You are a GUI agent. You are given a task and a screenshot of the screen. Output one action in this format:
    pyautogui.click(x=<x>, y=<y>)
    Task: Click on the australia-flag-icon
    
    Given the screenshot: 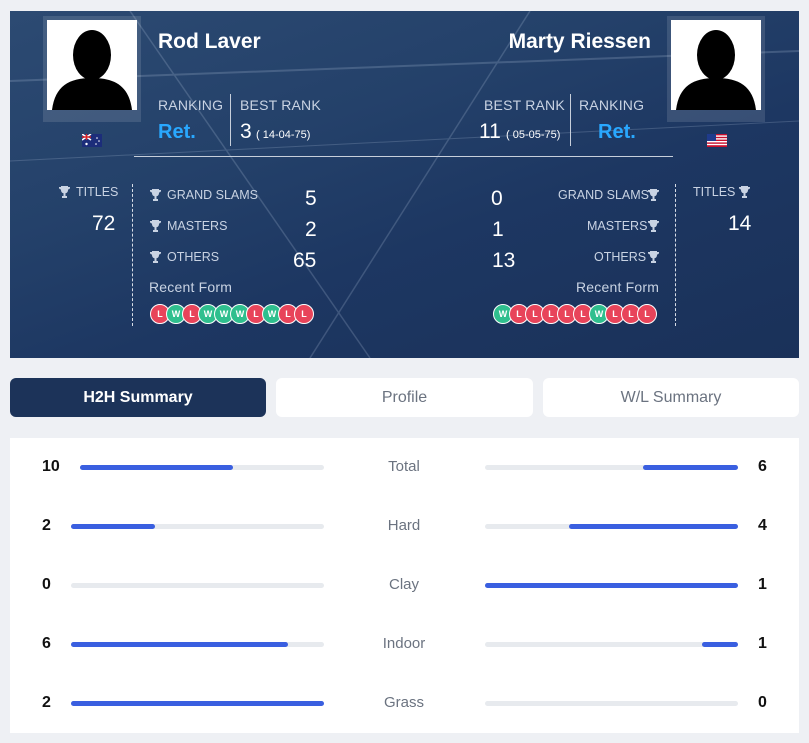 What is the action you would take?
    pyautogui.click(x=92, y=140)
    